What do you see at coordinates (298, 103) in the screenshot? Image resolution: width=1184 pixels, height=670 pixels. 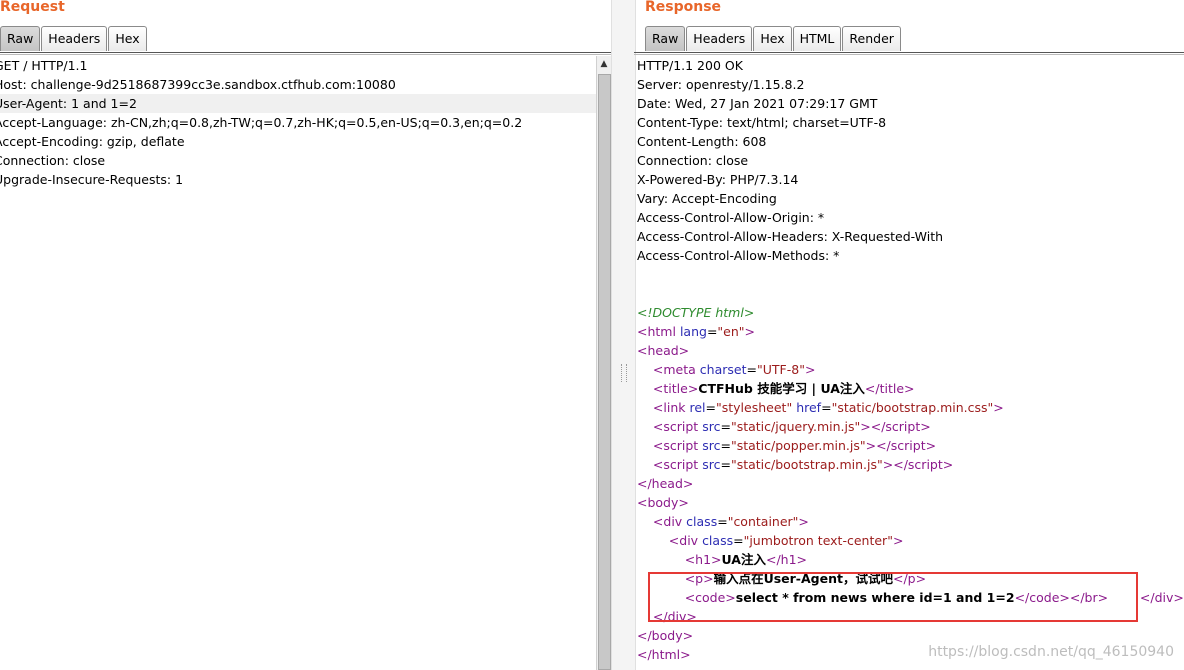 I see `request-line-user-agent: User-Agent: 1 and 1=2` at bounding box center [298, 103].